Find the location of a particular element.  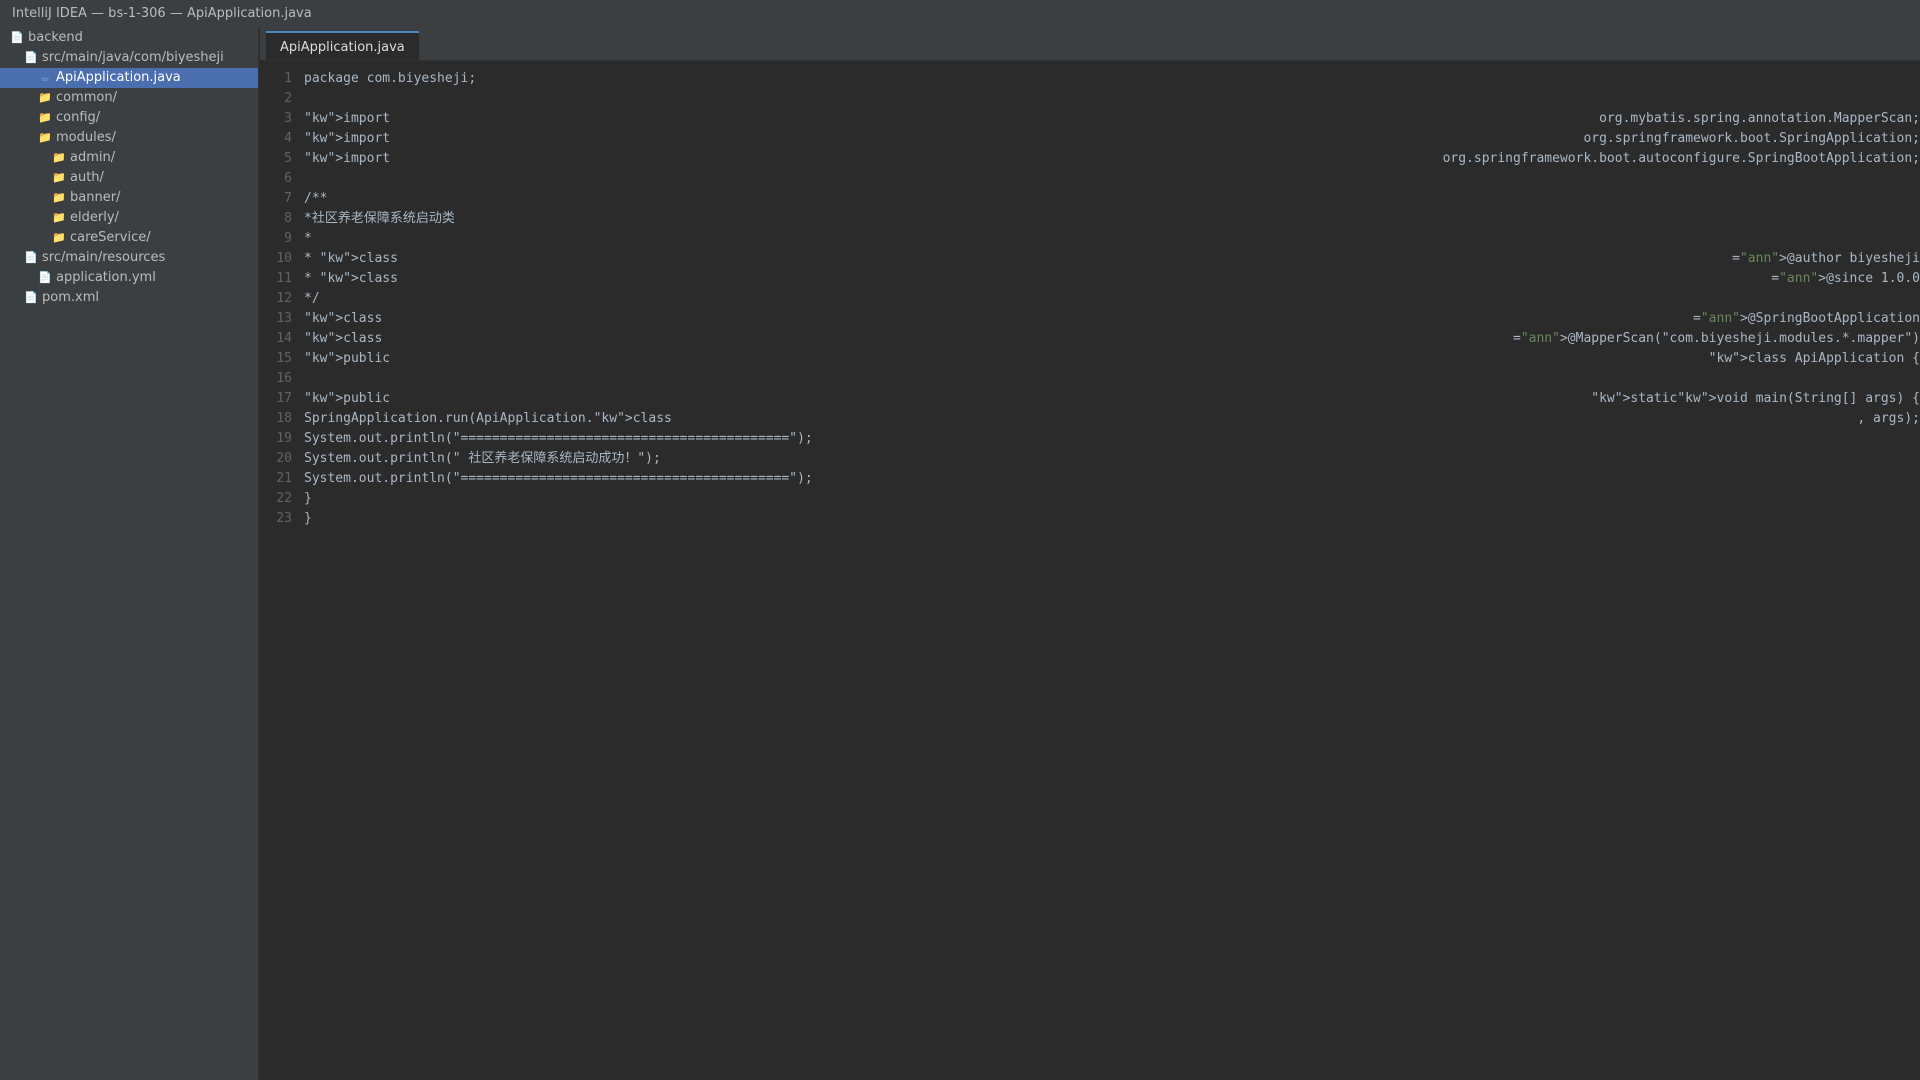

tree-item: 📄 application.yml is located at coordinates (129, 278).